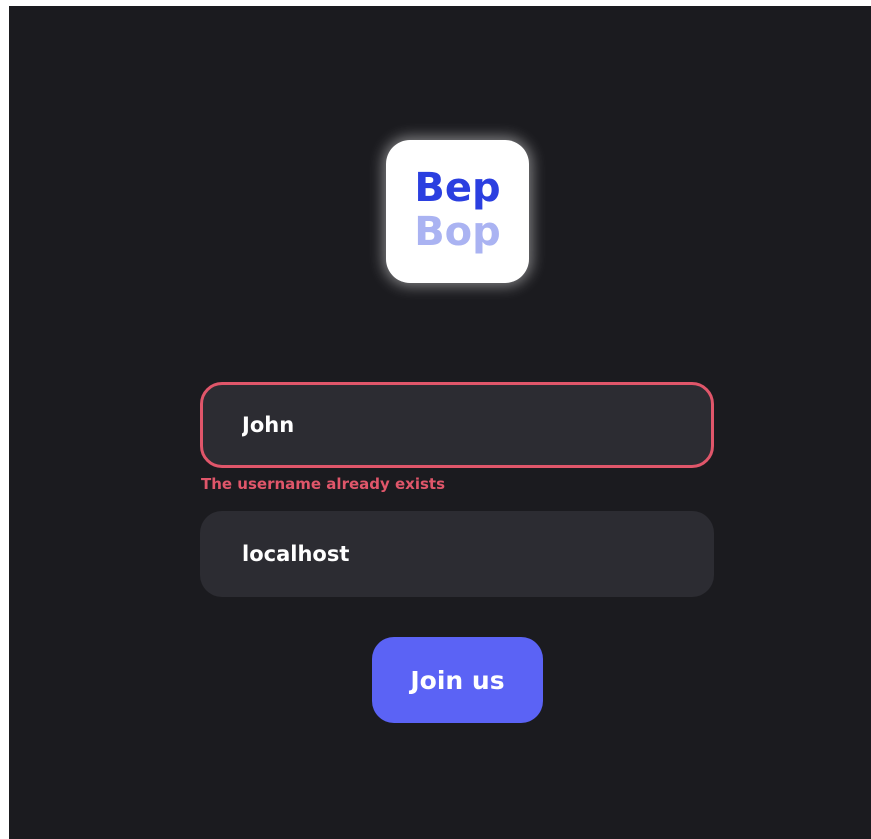 This screenshot has width=871, height=839. What do you see at coordinates (323, 484) in the screenshot?
I see `username-error-message: The username already exists` at bounding box center [323, 484].